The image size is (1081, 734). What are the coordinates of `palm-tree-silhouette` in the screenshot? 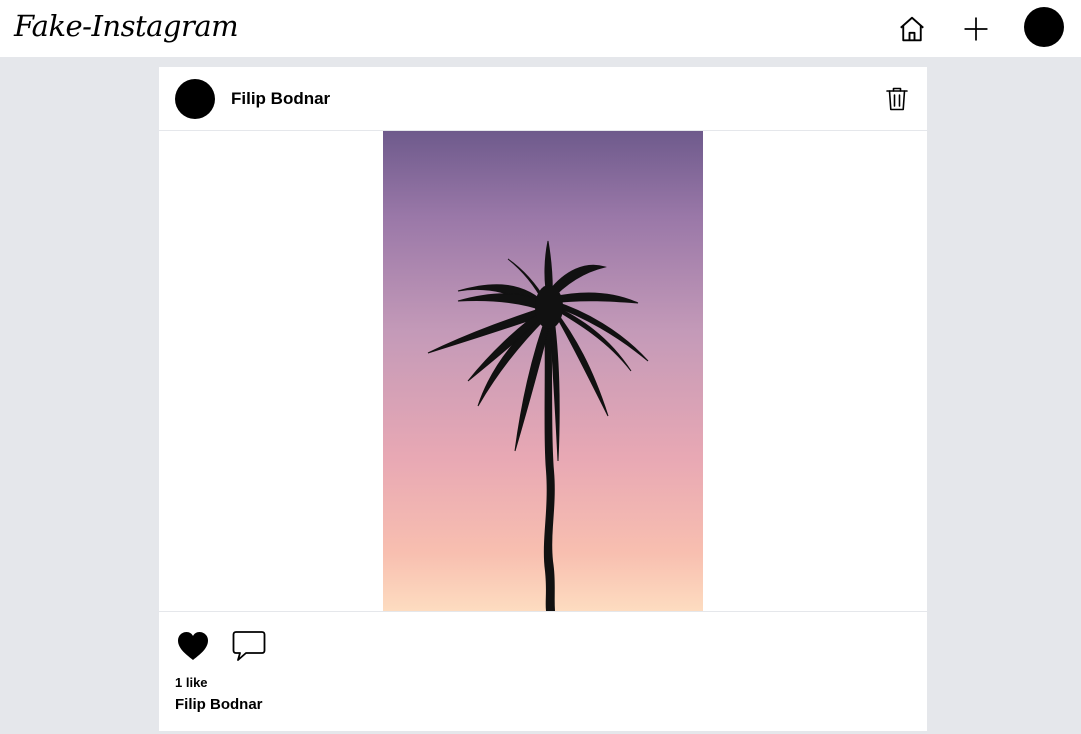 It's located at (538, 425).